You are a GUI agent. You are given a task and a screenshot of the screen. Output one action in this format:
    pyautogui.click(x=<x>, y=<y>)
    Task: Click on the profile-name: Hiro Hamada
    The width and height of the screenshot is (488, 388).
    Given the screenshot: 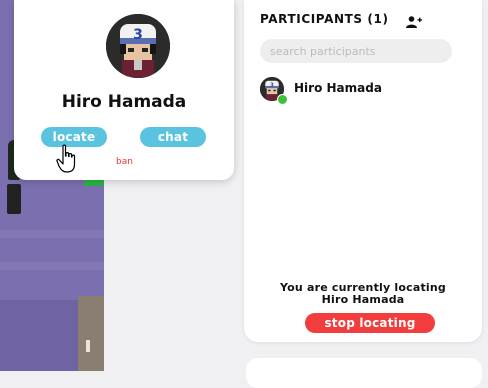 What is the action you would take?
    pyautogui.click(x=124, y=102)
    